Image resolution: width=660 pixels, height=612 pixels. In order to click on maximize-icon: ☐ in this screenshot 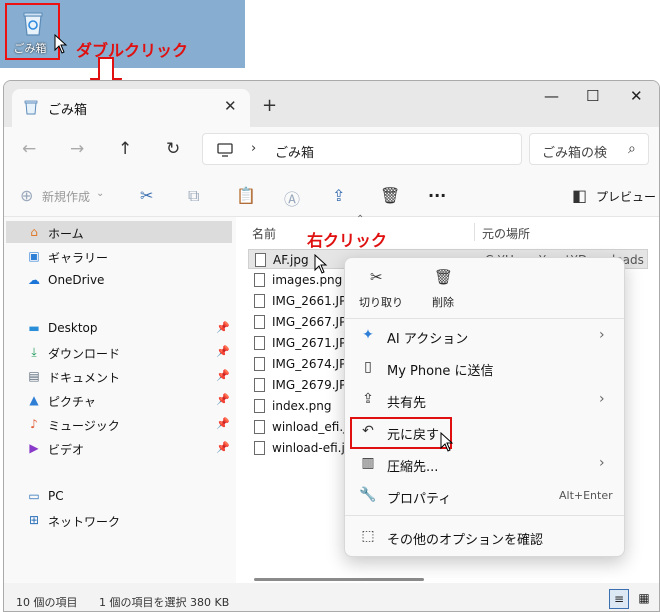, I will do `click(592, 96)`.